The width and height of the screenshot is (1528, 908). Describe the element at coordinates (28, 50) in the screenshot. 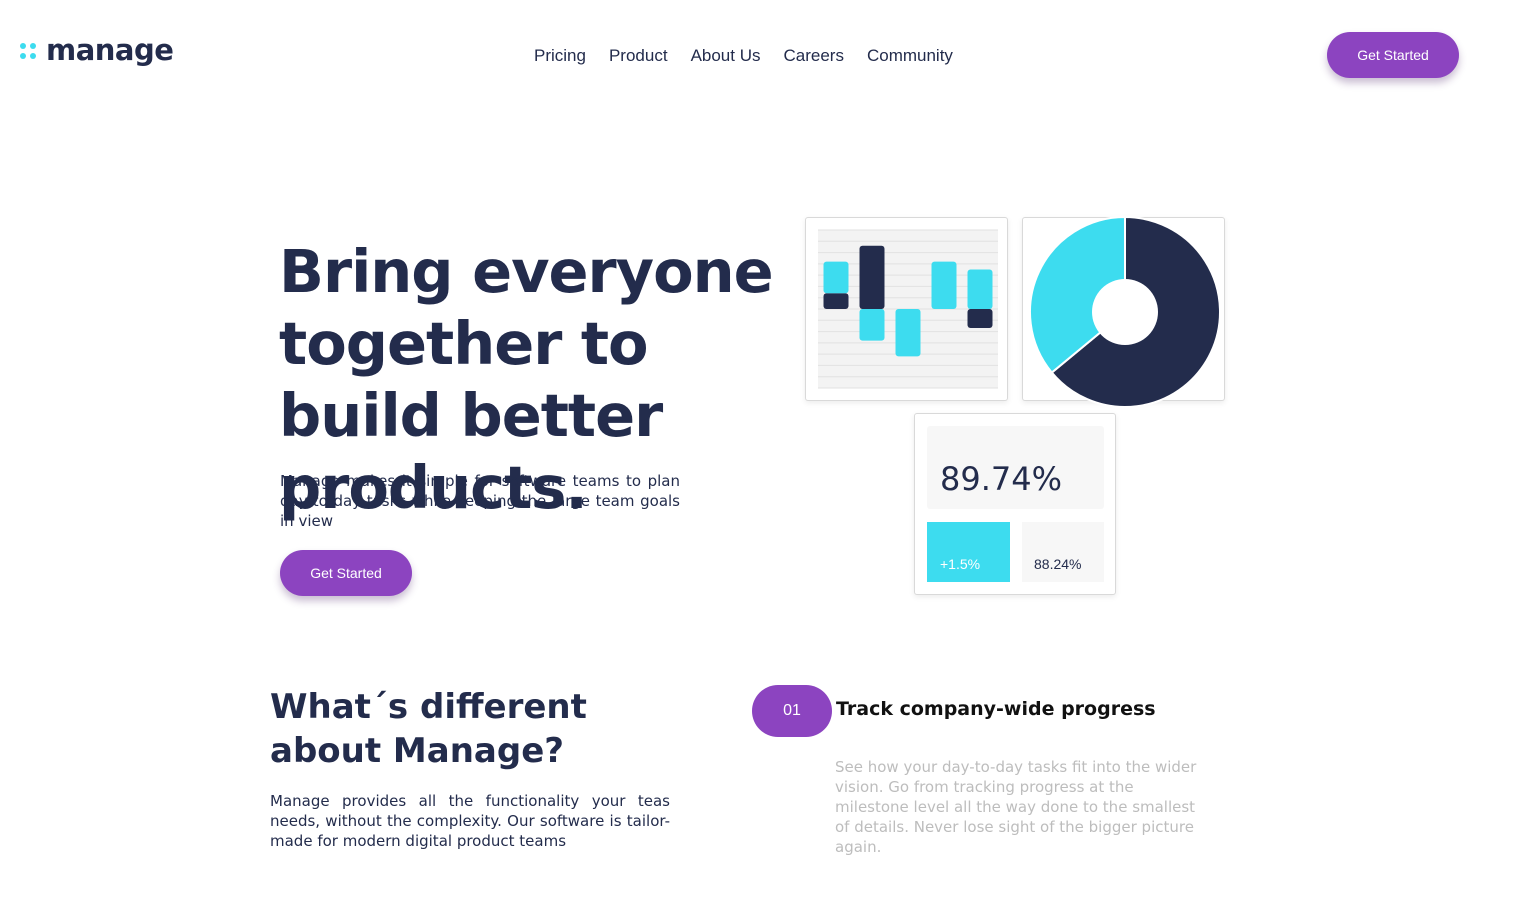

I see `logo-dots-icon` at that location.